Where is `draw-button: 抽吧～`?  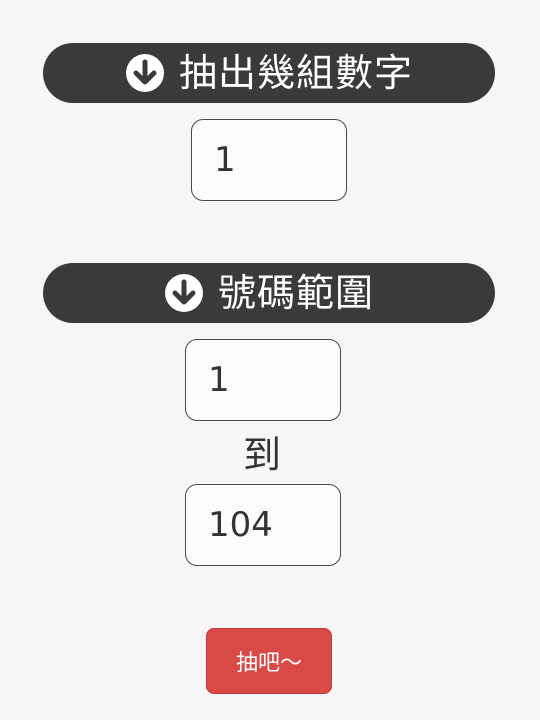
draw-button: 抽吧～ is located at coordinates (269, 661).